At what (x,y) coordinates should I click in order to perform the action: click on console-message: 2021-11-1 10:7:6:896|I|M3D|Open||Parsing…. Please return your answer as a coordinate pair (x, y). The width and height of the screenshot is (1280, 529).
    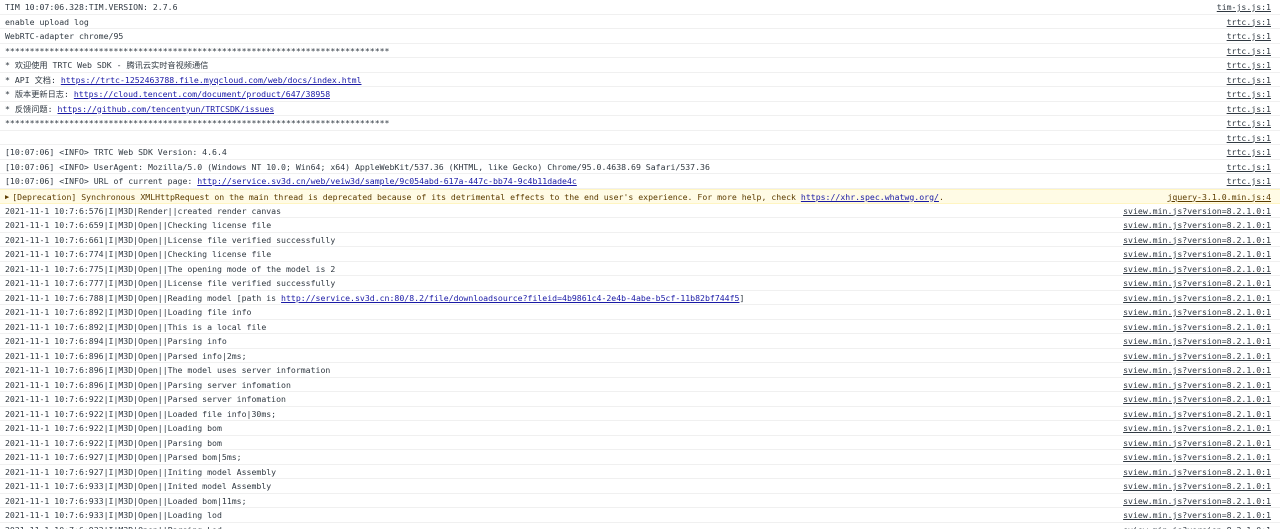
    Looking at the image, I should click on (148, 385).